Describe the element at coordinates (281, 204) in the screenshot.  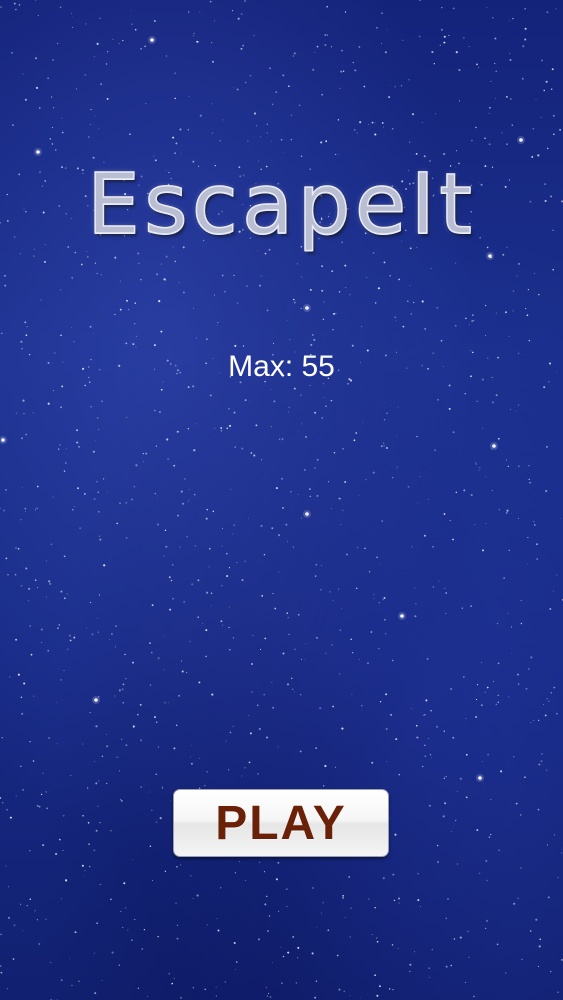
I see `game-title: EscapeIt` at that location.